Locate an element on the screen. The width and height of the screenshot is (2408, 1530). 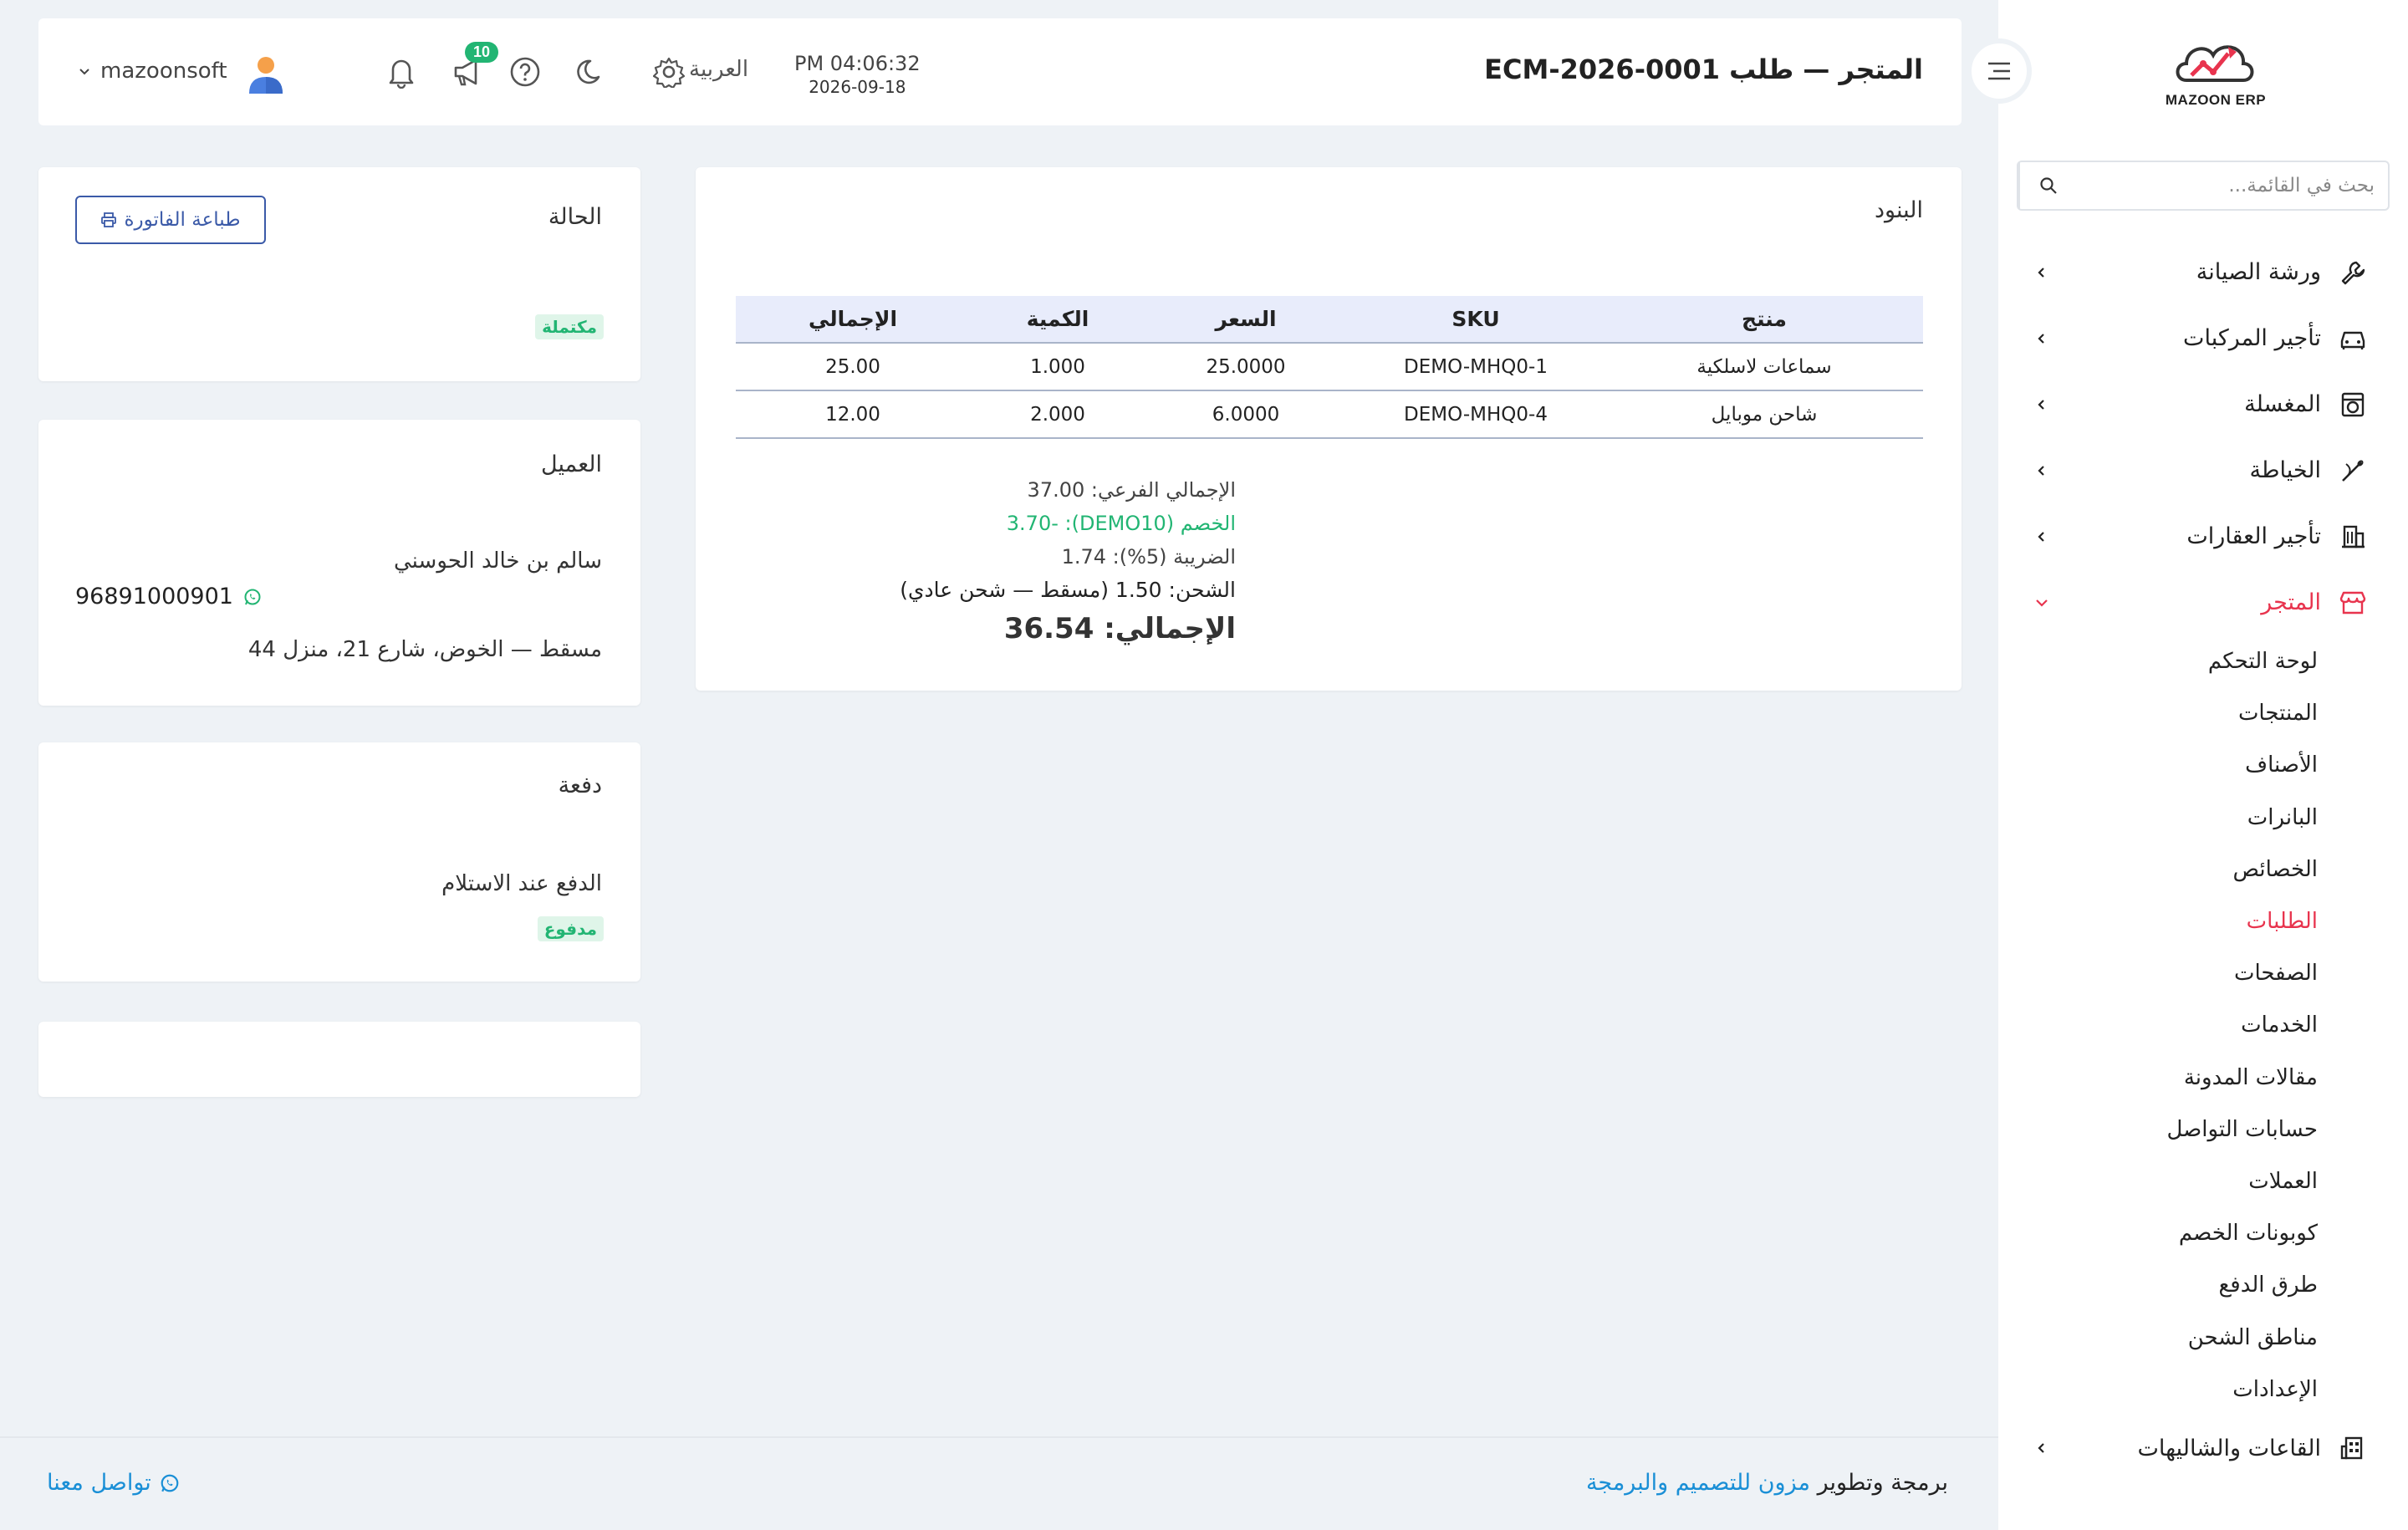
table-header-row: منتج SKU السعر الكمية الإجمالي is located at coordinates (1329, 320).